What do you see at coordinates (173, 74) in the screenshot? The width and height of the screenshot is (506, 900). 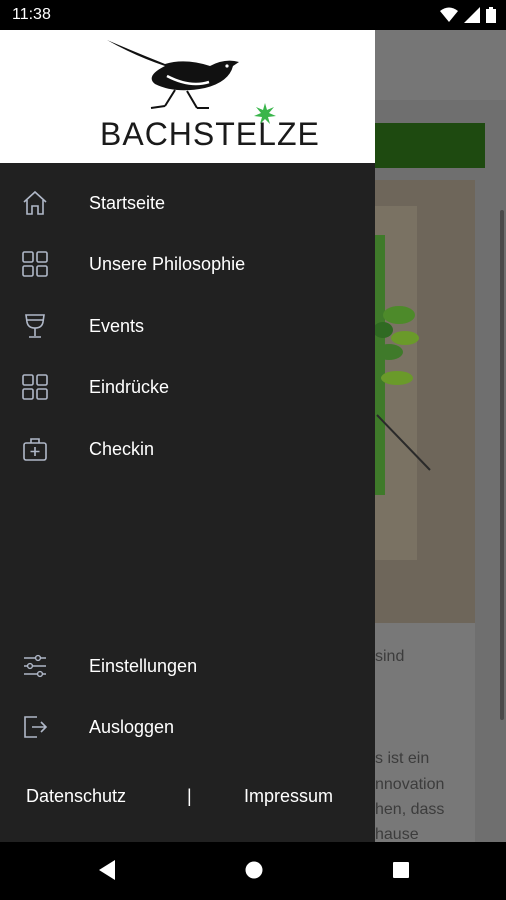 I see `bird-logo-icon` at bounding box center [173, 74].